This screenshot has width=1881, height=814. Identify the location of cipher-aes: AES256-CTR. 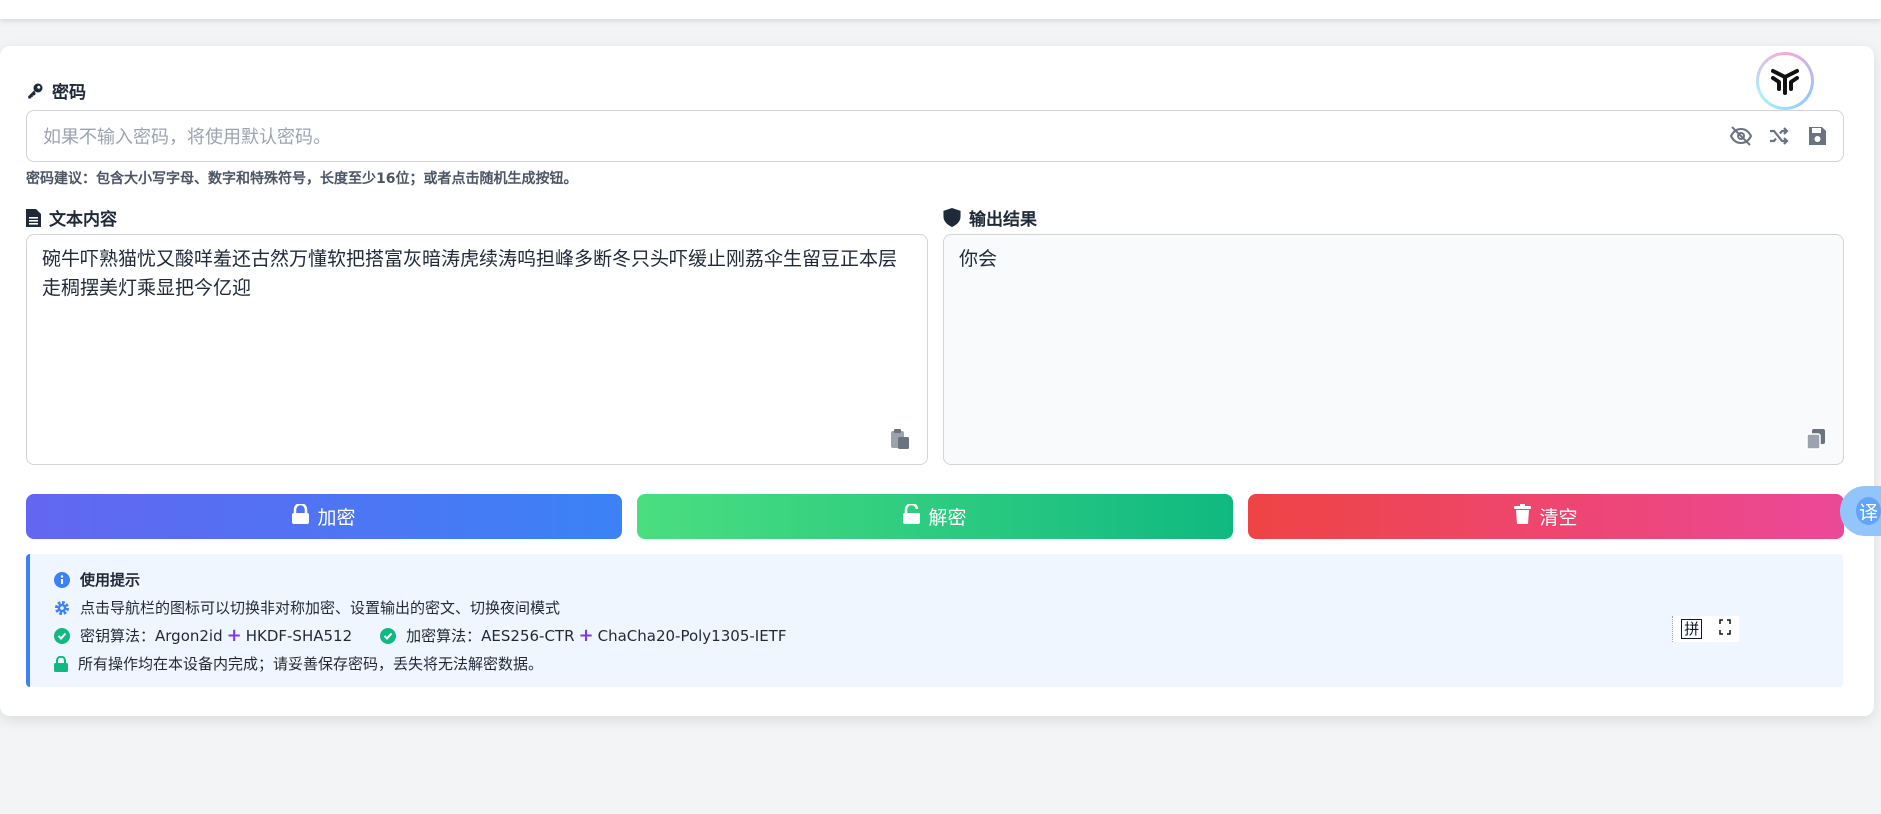
(528, 636).